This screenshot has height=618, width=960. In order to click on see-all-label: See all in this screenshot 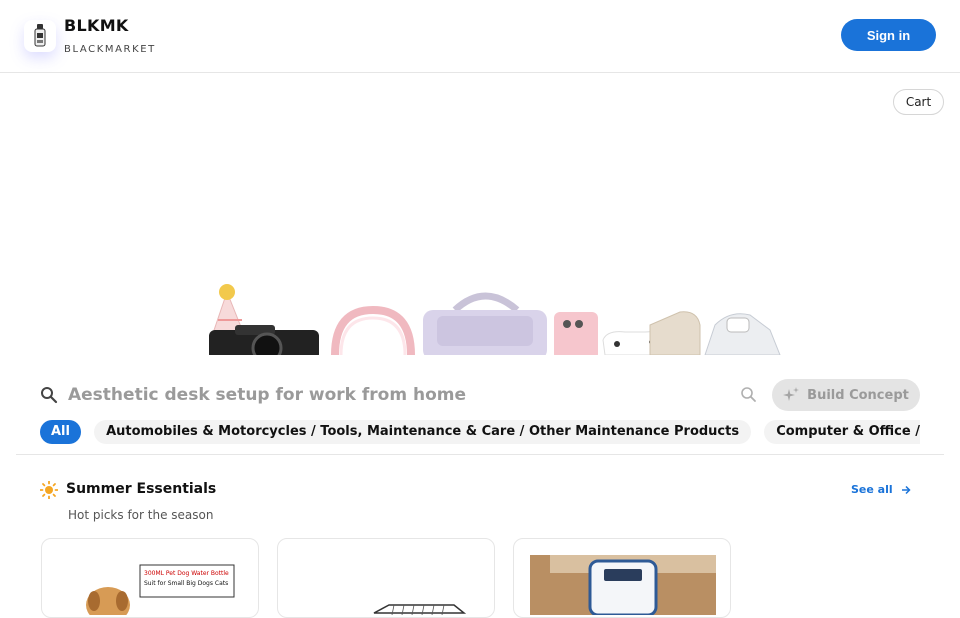, I will do `click(872, 489)`.